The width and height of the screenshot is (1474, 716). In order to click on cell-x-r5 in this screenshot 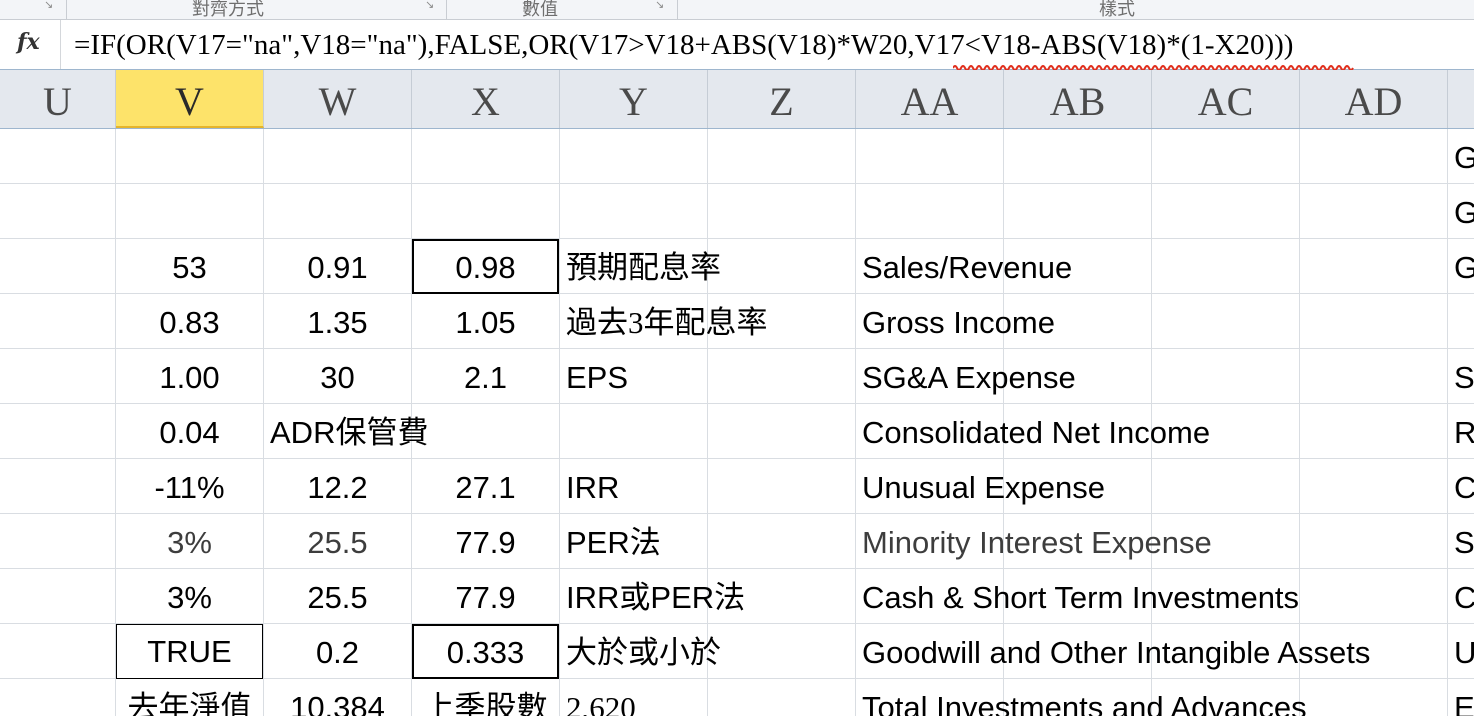, I will do `click(485, 431)`.